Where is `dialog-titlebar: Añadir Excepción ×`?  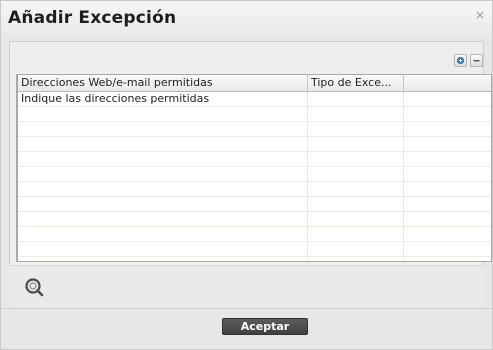 dialog-titlebar: Añadir Excepción × is located at coordinates (246, 19).